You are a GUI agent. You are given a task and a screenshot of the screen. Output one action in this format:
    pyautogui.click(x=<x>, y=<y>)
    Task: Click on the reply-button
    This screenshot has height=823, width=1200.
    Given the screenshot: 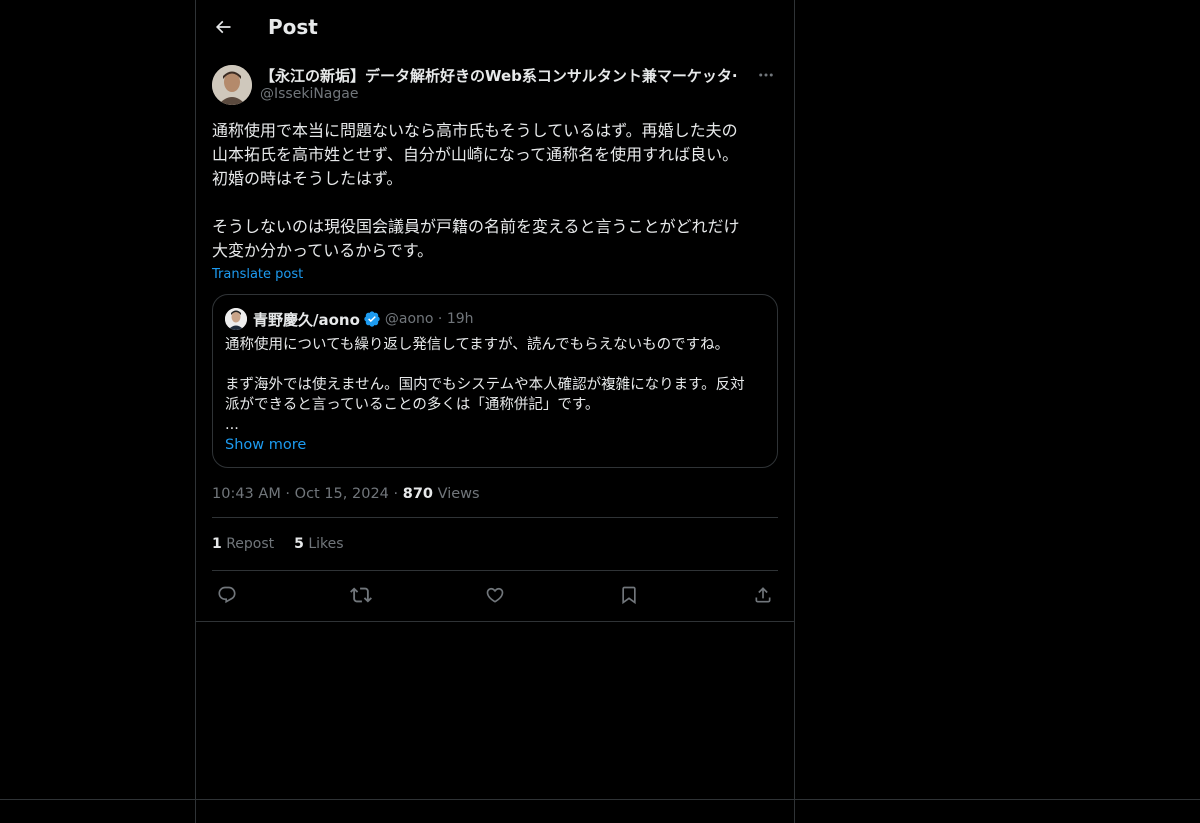 What is the action you would take?
    pyautogui.click(x=227, y=595)
    